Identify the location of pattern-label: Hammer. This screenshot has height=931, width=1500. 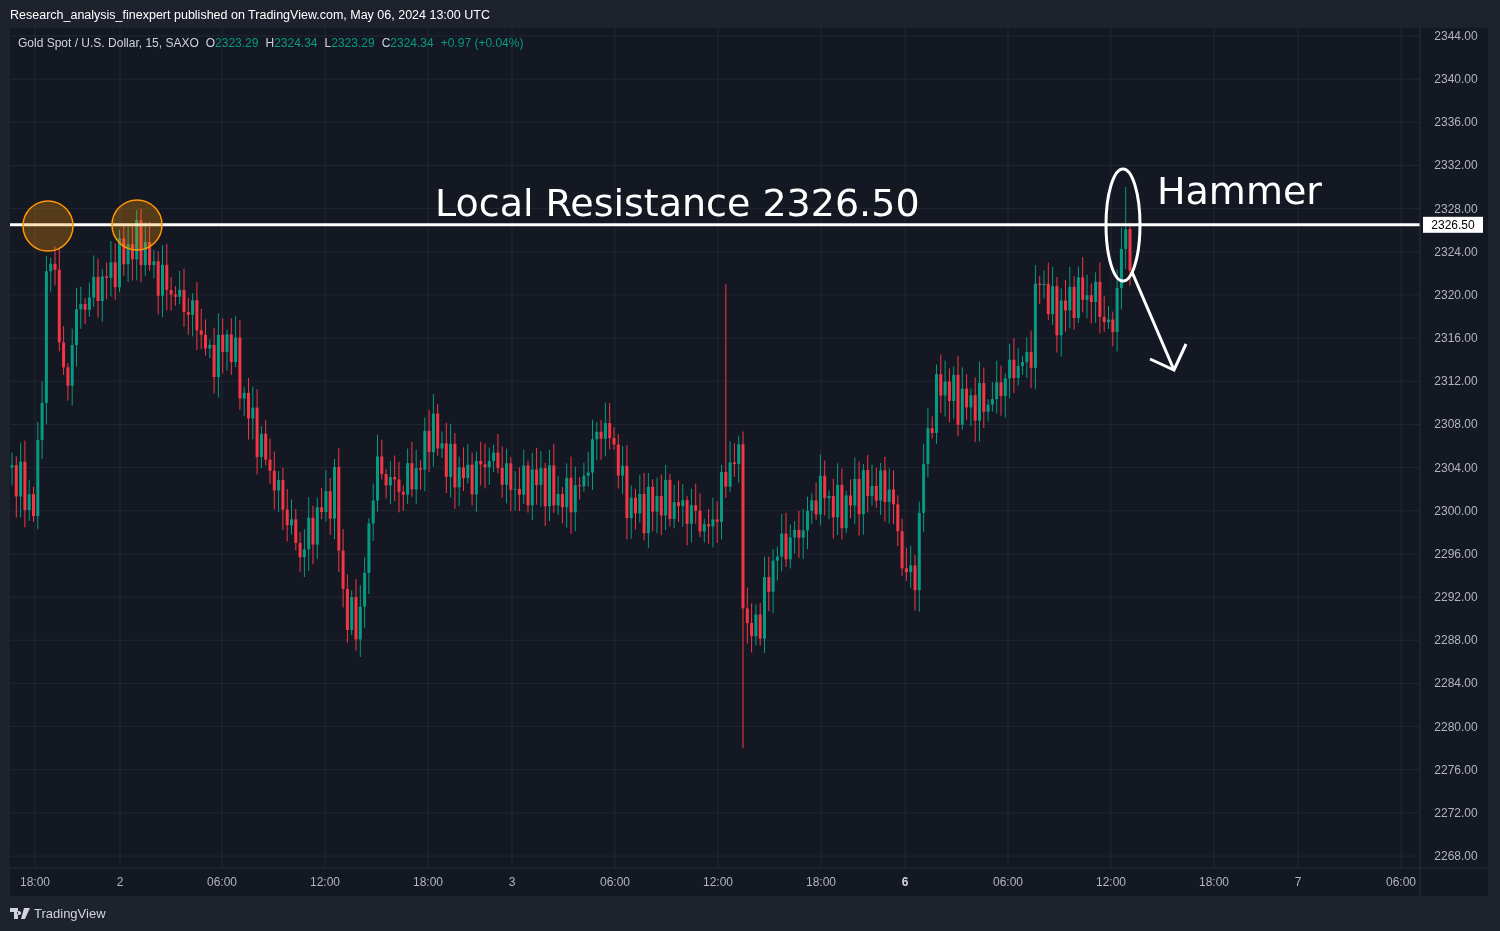
(1239, 191).